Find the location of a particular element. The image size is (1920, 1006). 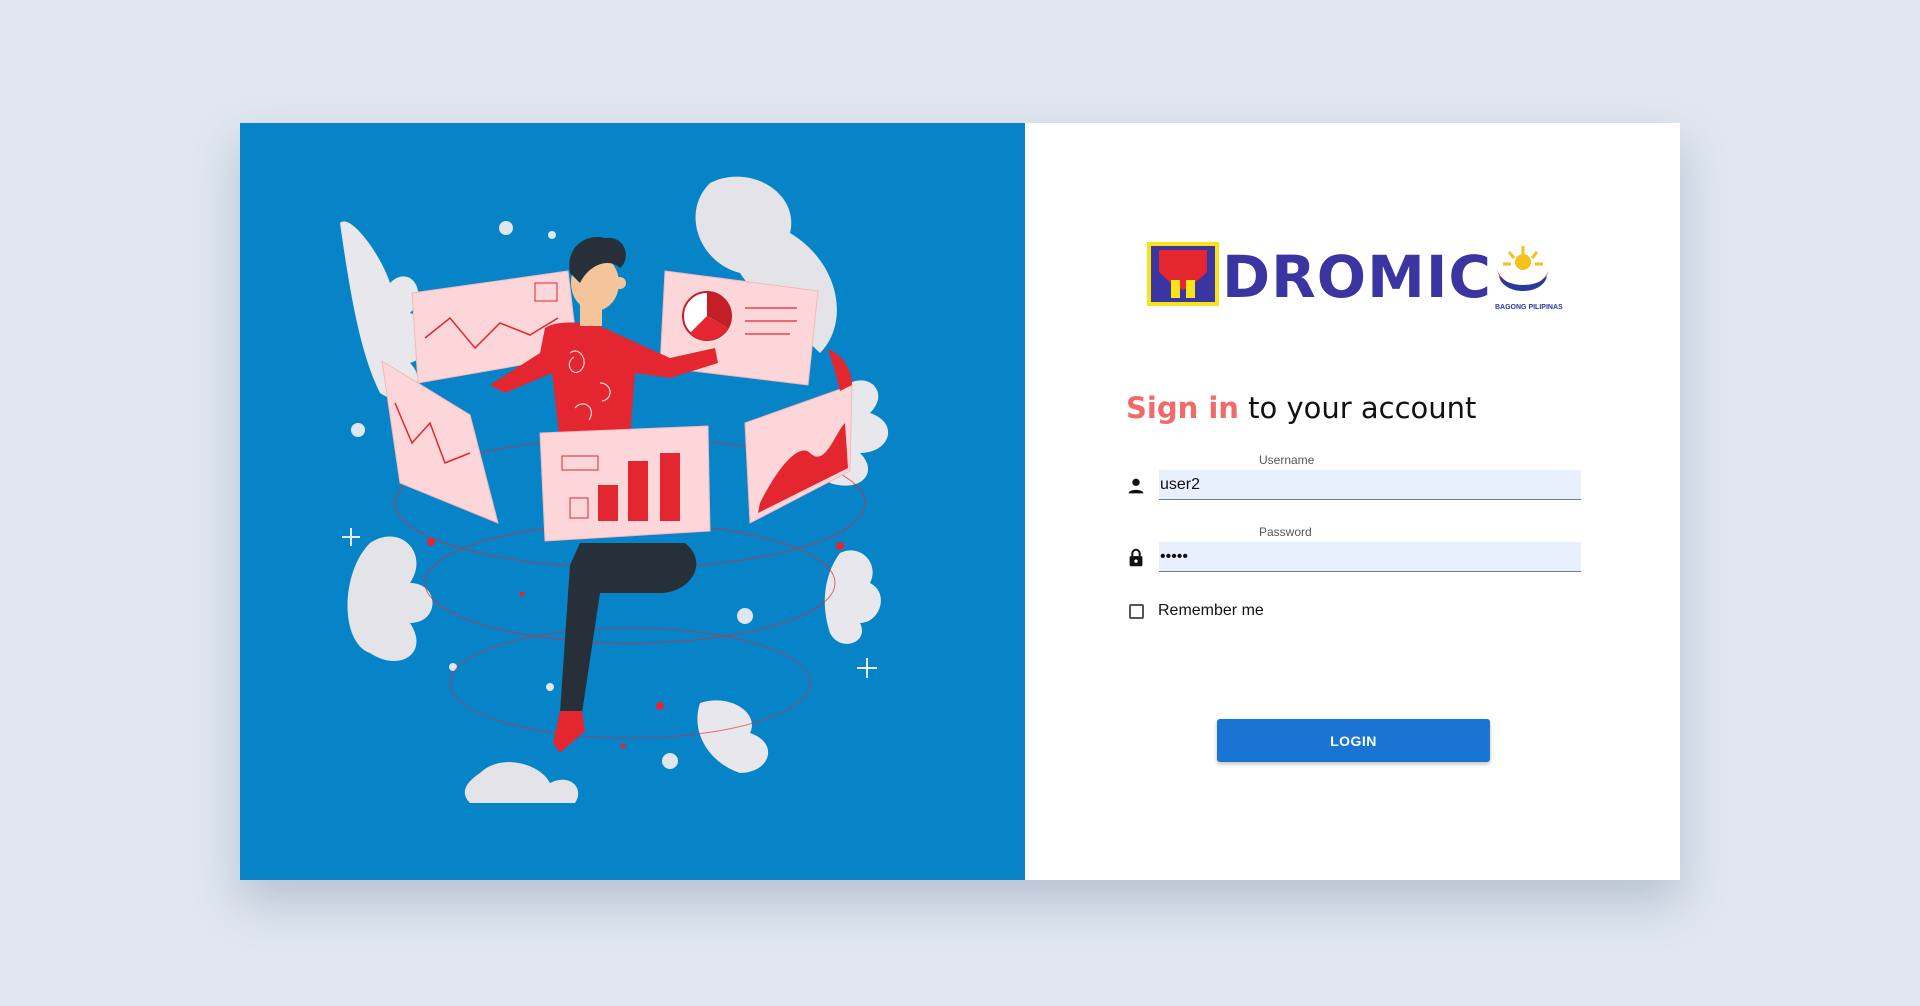

remember-me-checkbox is located at coordinates (1136, 611).